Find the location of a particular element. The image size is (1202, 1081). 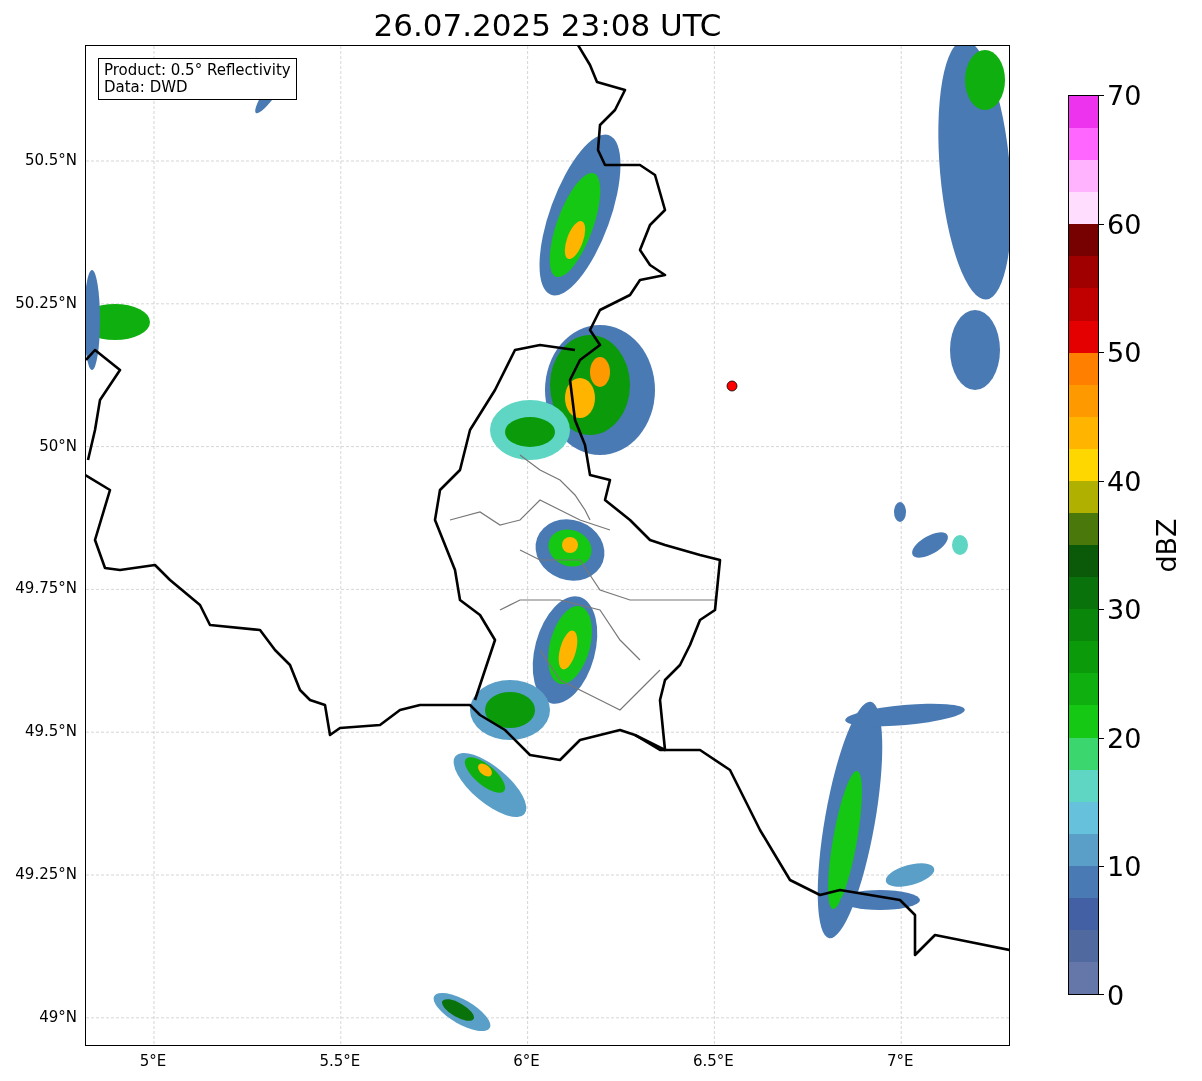

tick-label: 49.25°N is located at coordinates (46, 874).